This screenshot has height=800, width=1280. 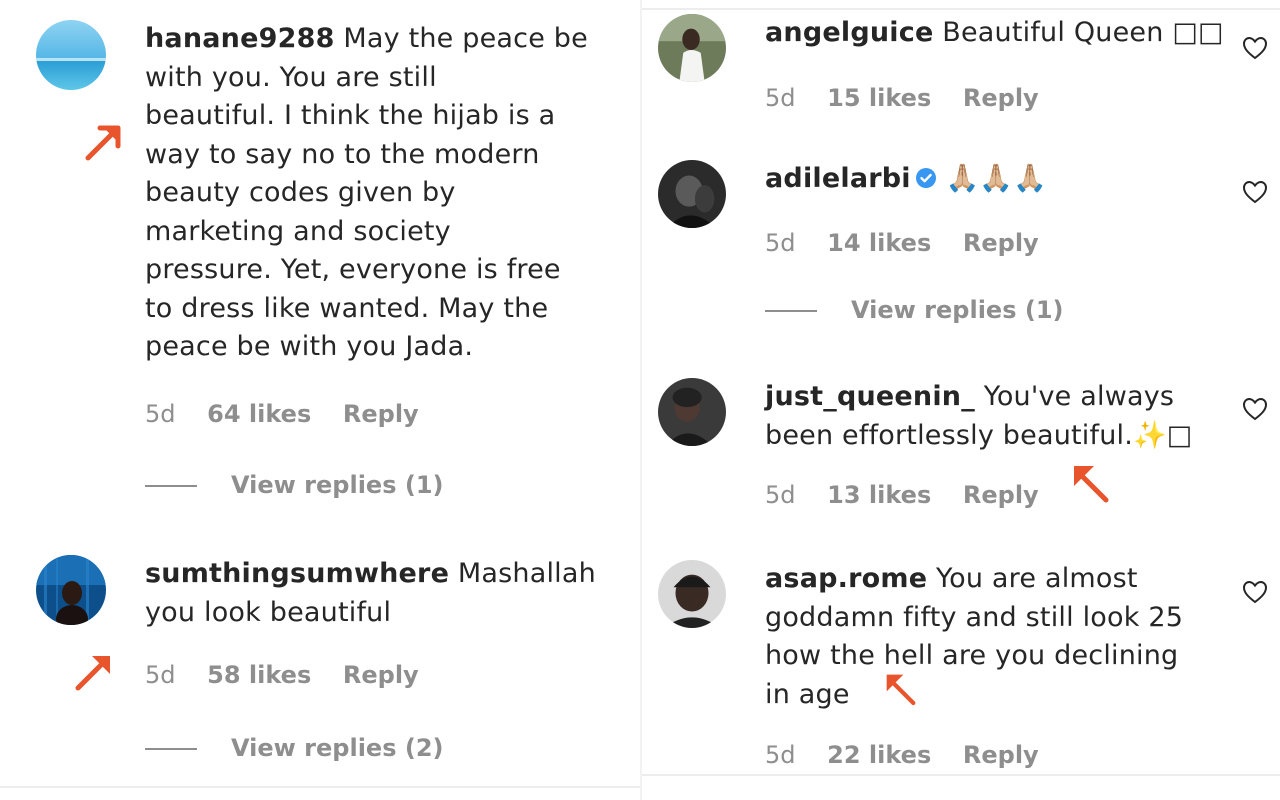 What do you see at coordinates (353, 269) in the screenshot?
I see `comment-line: pressure. Yet, everyone is free` at bounding box center [353, 269].